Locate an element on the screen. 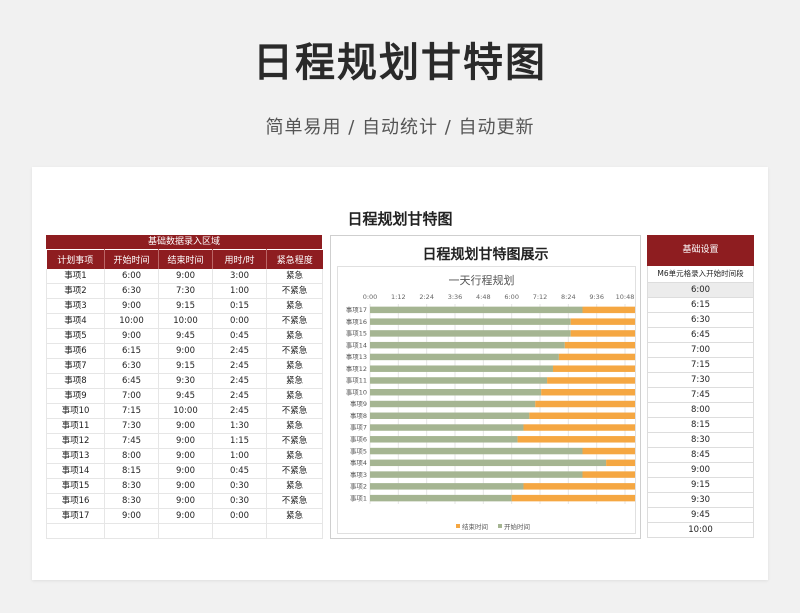  time-option: 7:30 is located at coordinates (700, 380).